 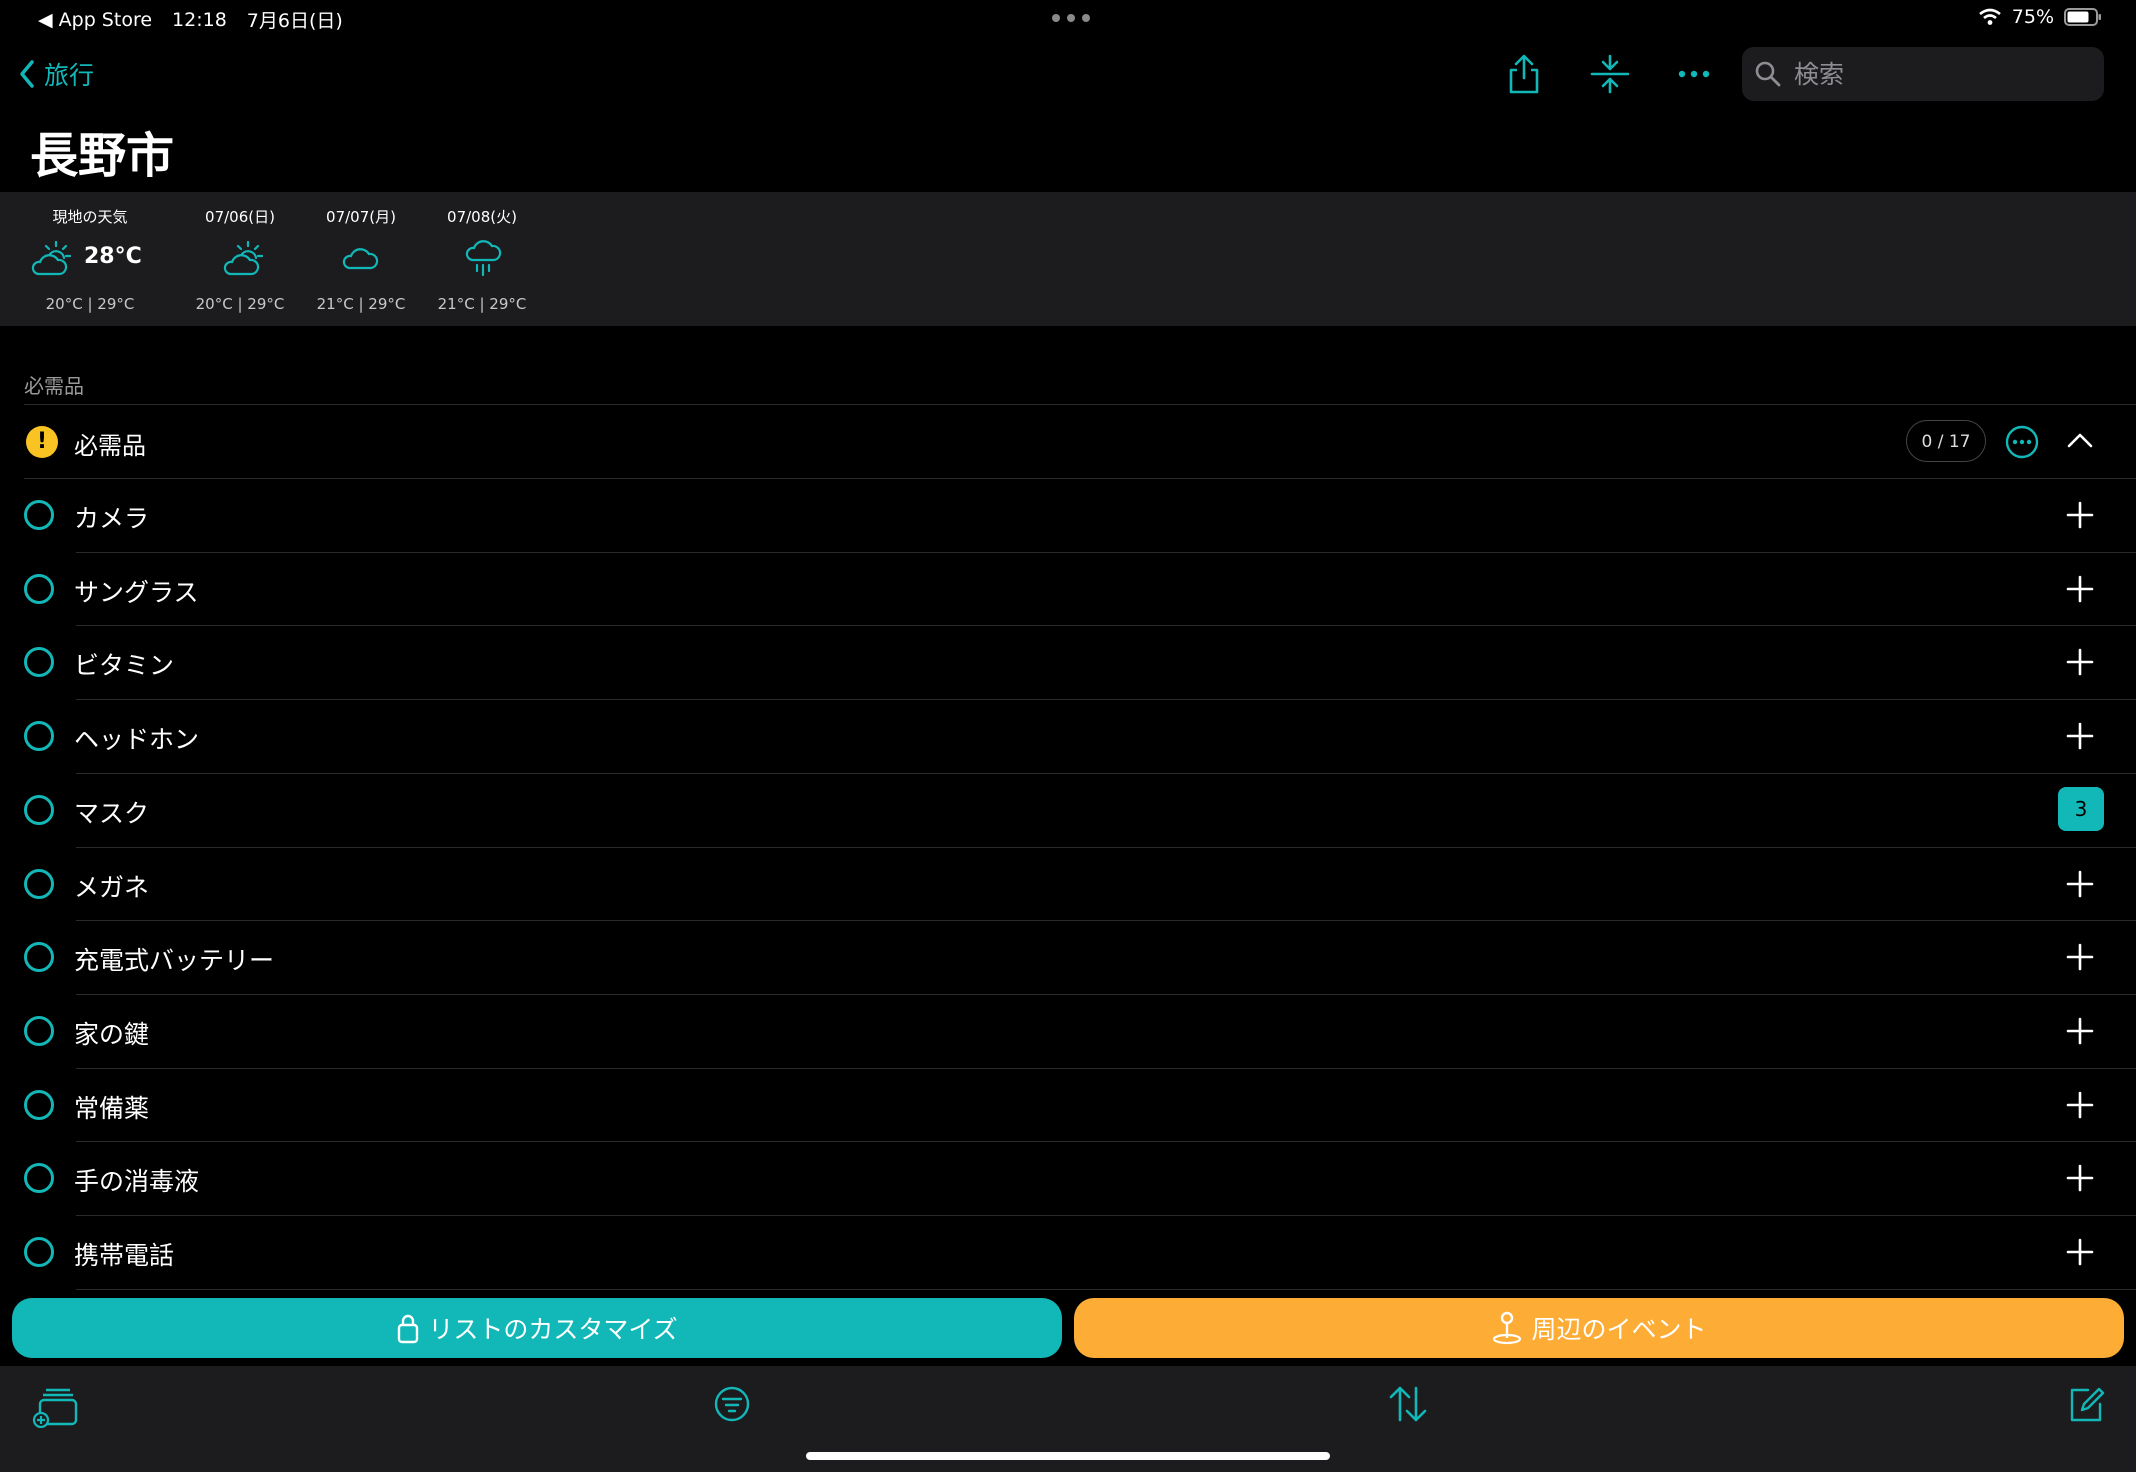 I want to click on compose-icon, so click(x=2086, y=1404).